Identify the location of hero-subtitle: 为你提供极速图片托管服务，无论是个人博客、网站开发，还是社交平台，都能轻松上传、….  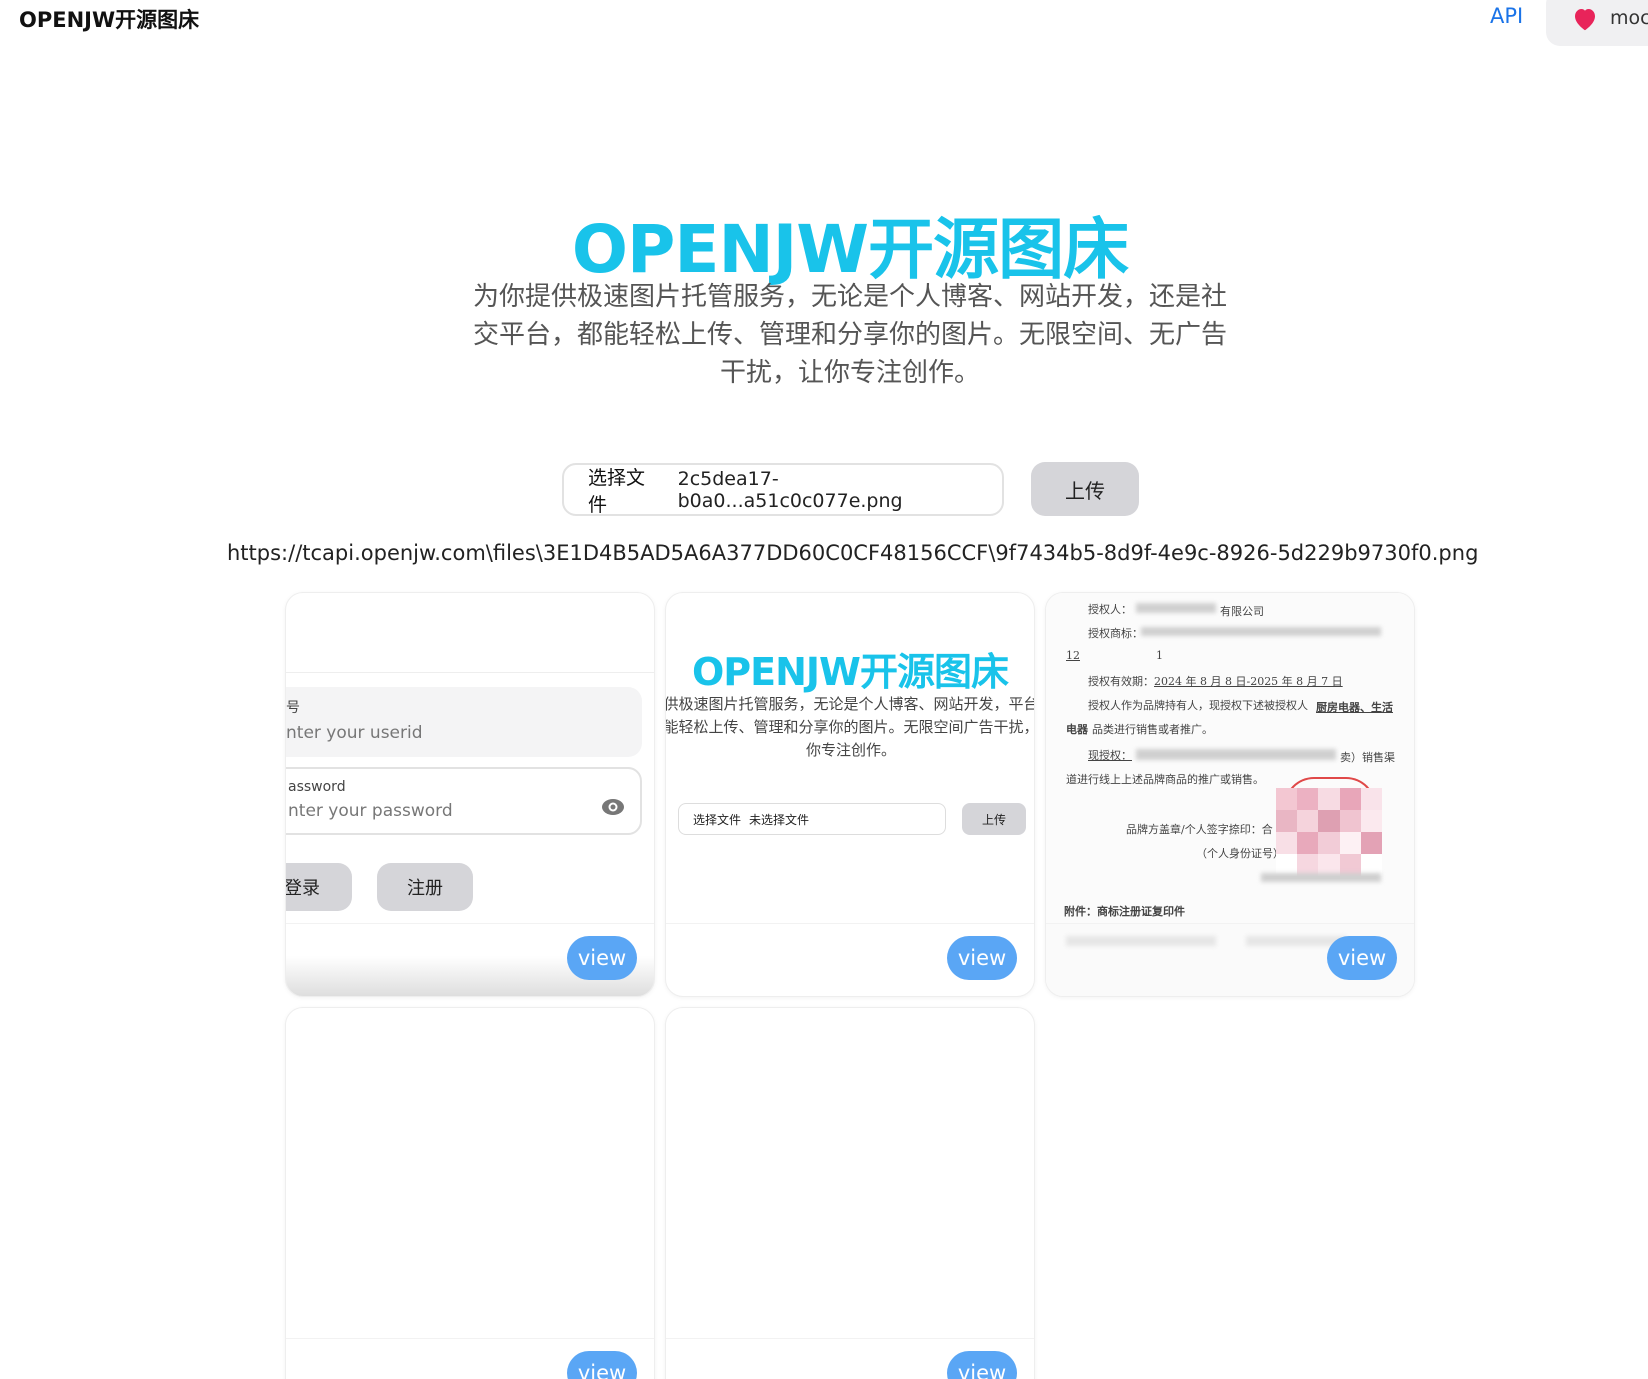
(849, 335).